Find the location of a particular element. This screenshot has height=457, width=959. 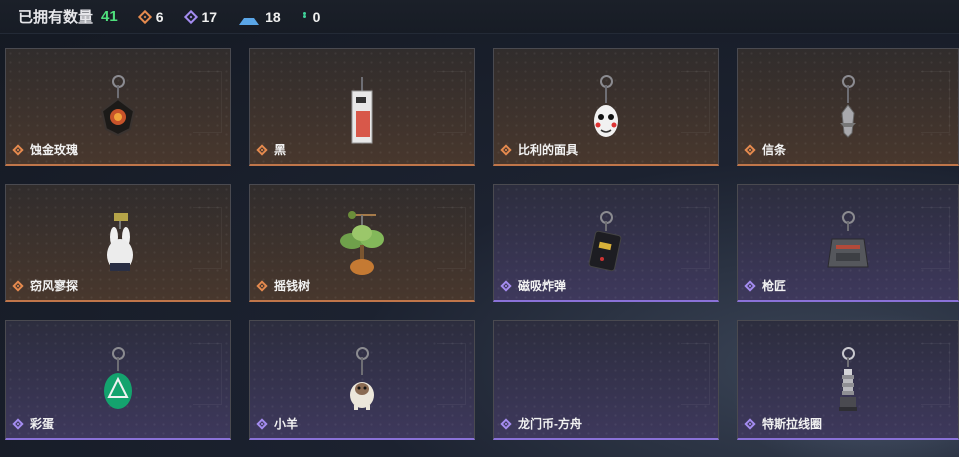

item-name: 枪匠 is located at coordinates (774, 286).